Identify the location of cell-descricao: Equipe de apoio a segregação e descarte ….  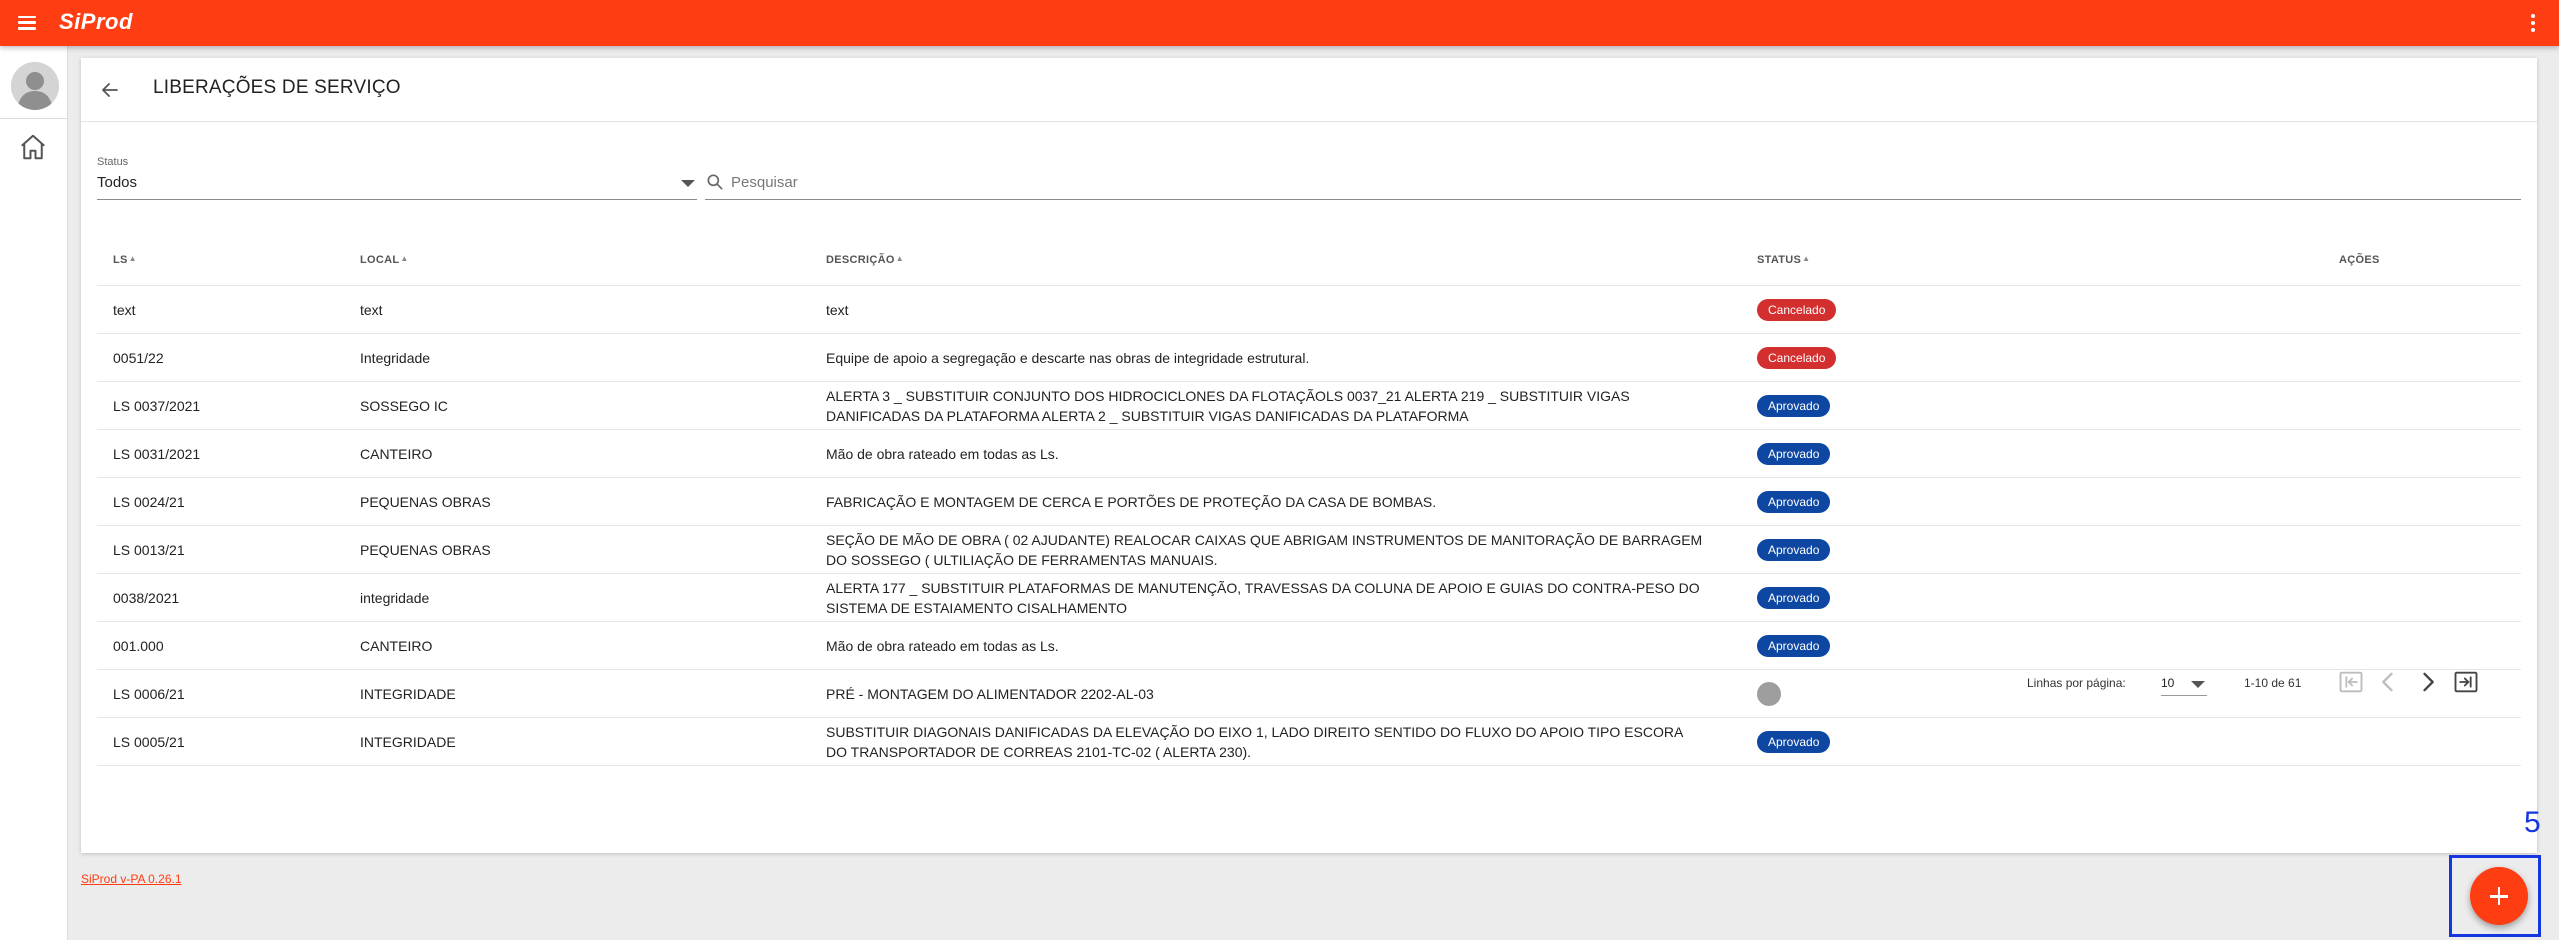
(1068, 358).